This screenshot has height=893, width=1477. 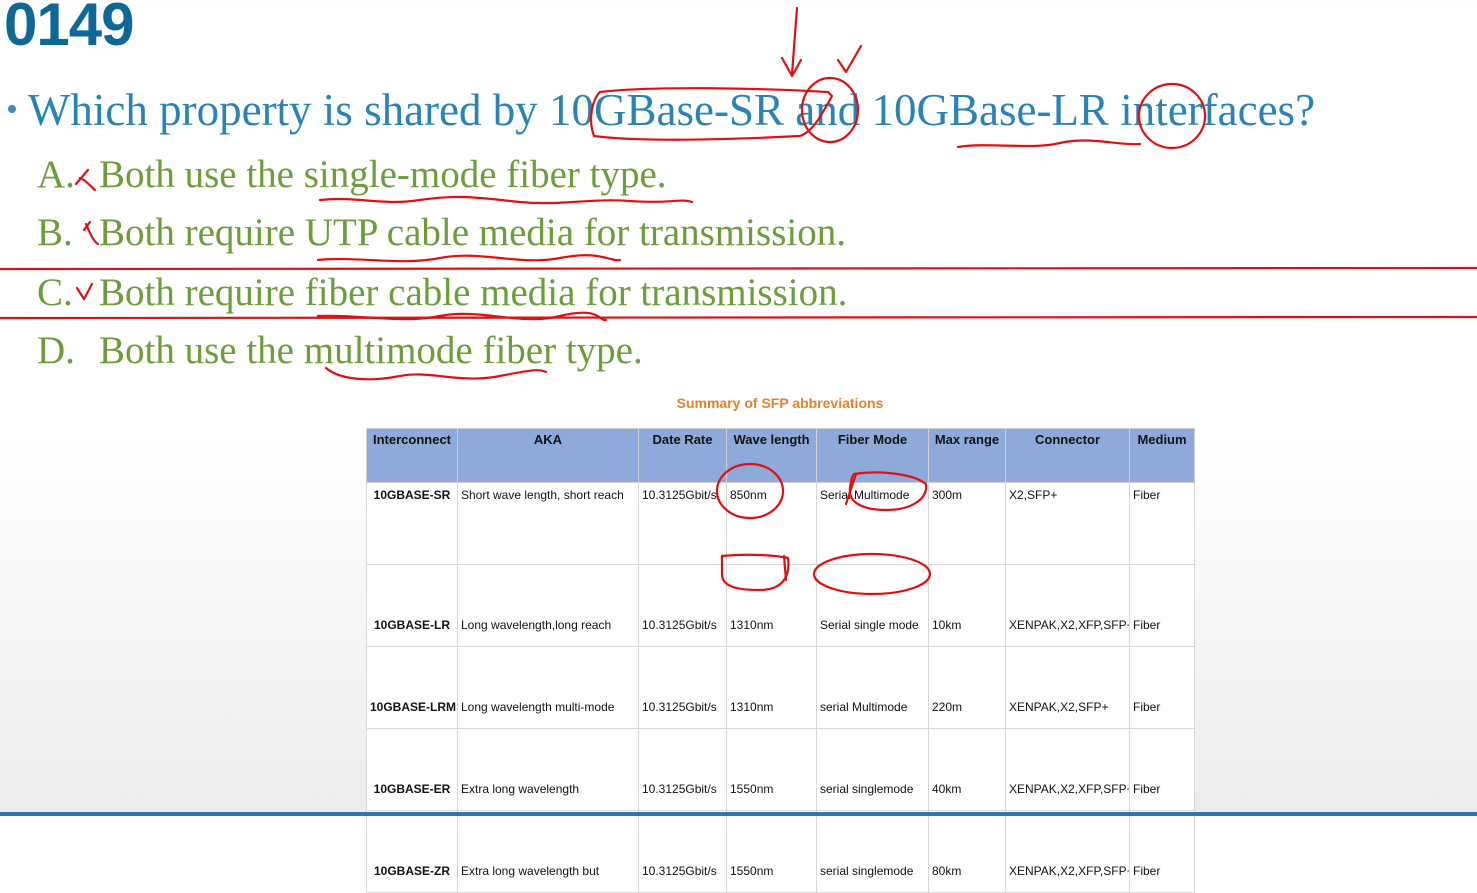 I want to click on cell-connector: X2,SFP+, so click(x=1067, y=523).